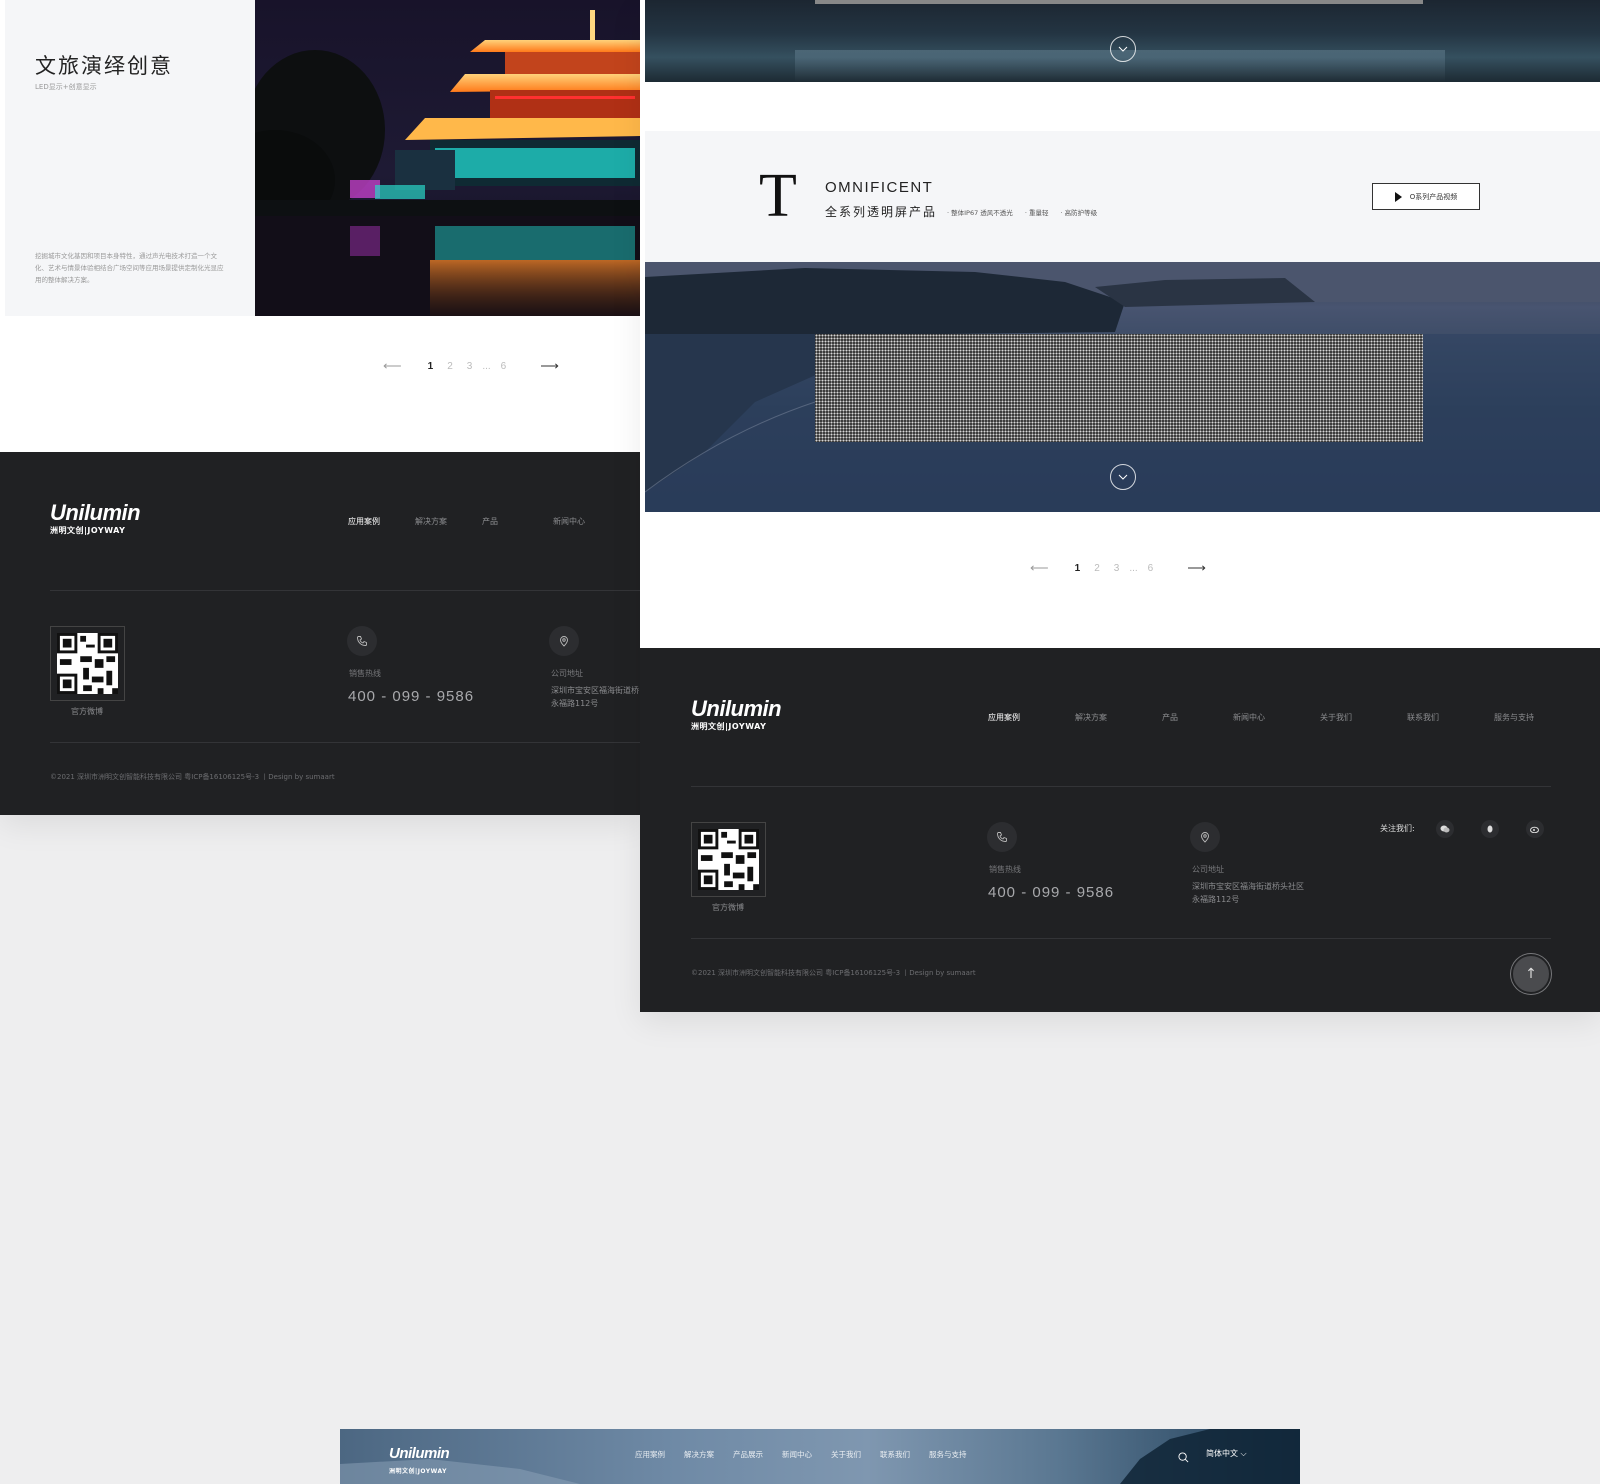  I want to click on follow-us-label: 关注我们:, so click(1397, 828).